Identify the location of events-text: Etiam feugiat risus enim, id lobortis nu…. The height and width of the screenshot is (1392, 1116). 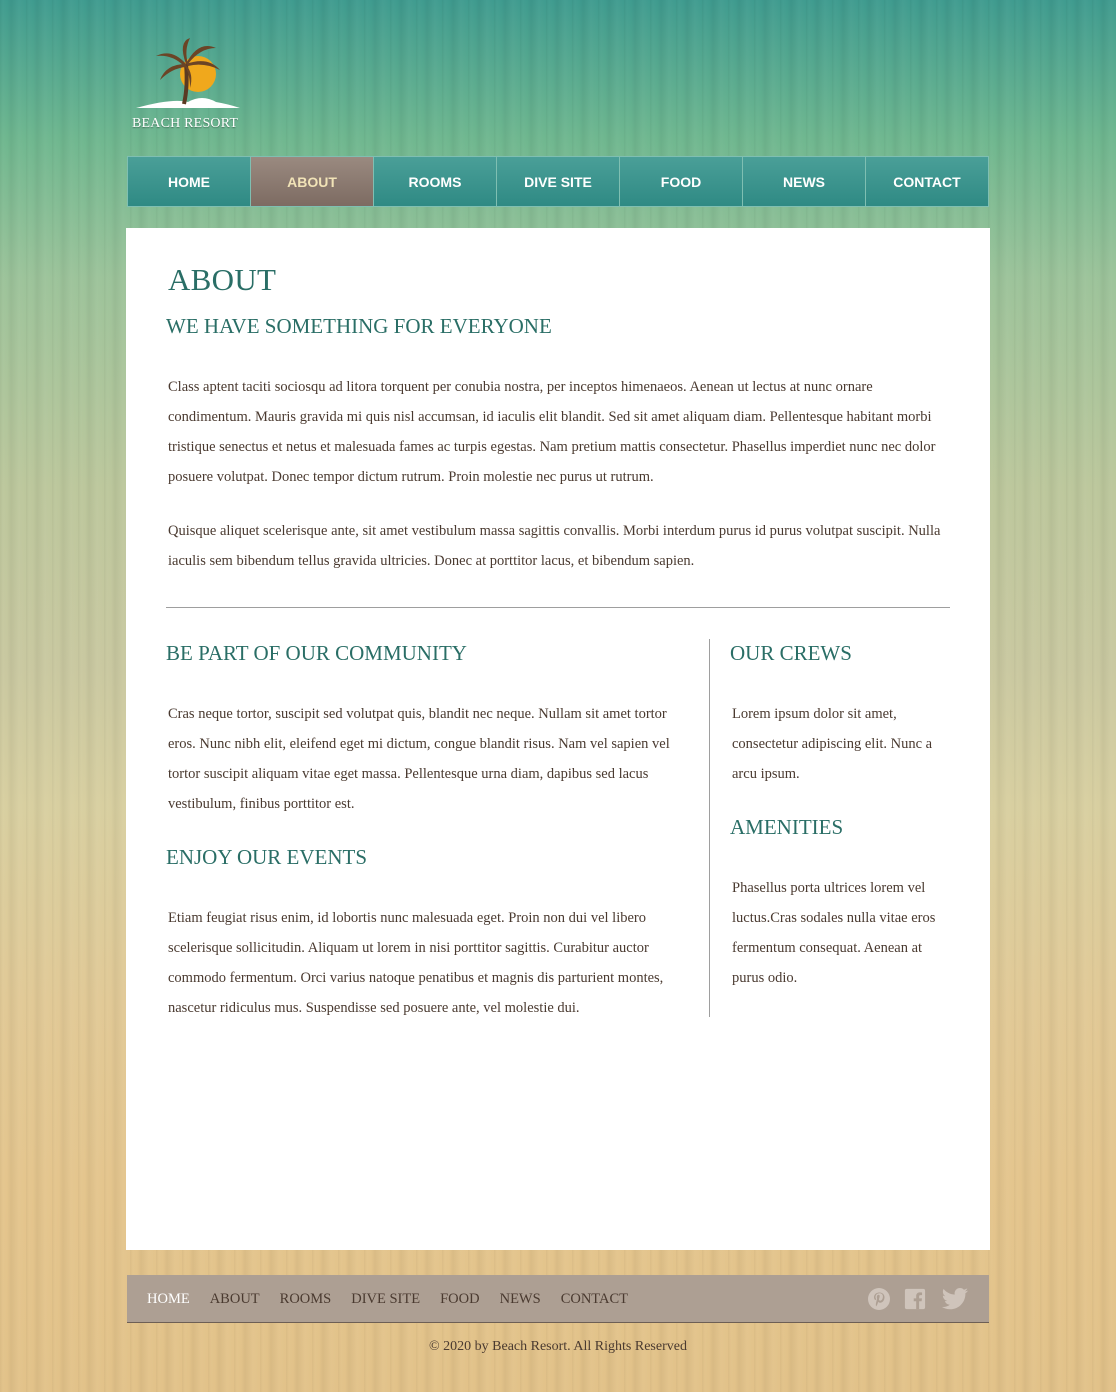
(416, 963).